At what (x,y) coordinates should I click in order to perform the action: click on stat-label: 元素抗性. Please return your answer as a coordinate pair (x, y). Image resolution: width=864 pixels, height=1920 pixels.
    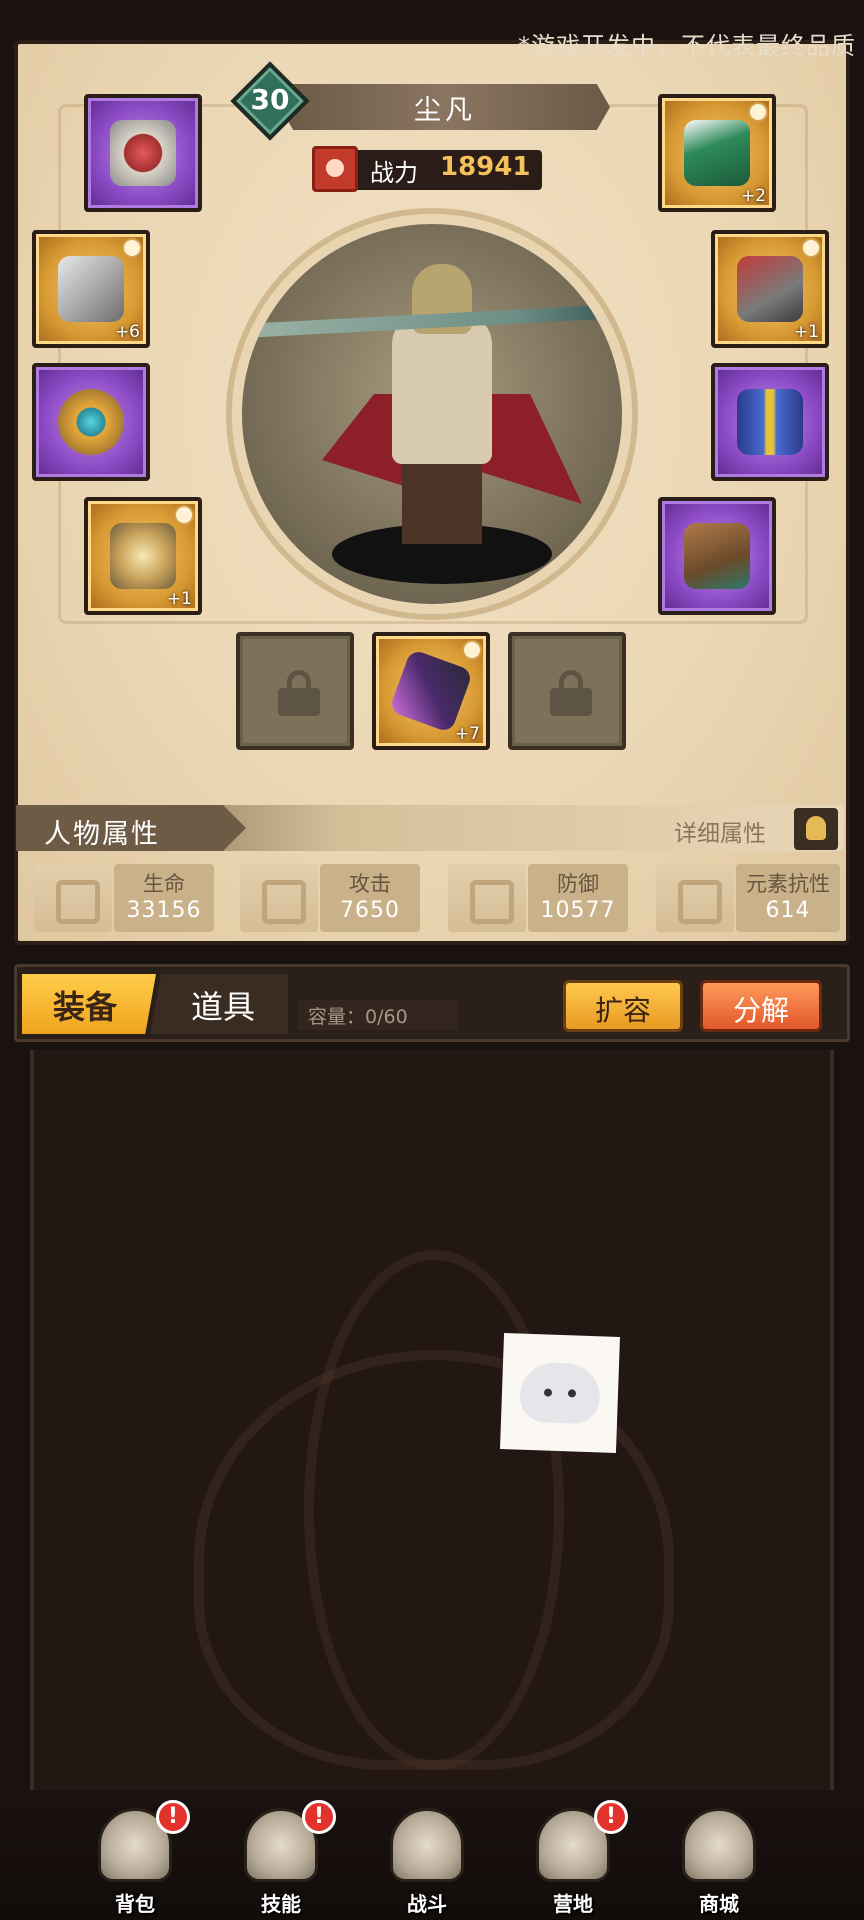
    Looking at the image, I should click on (788, 884).